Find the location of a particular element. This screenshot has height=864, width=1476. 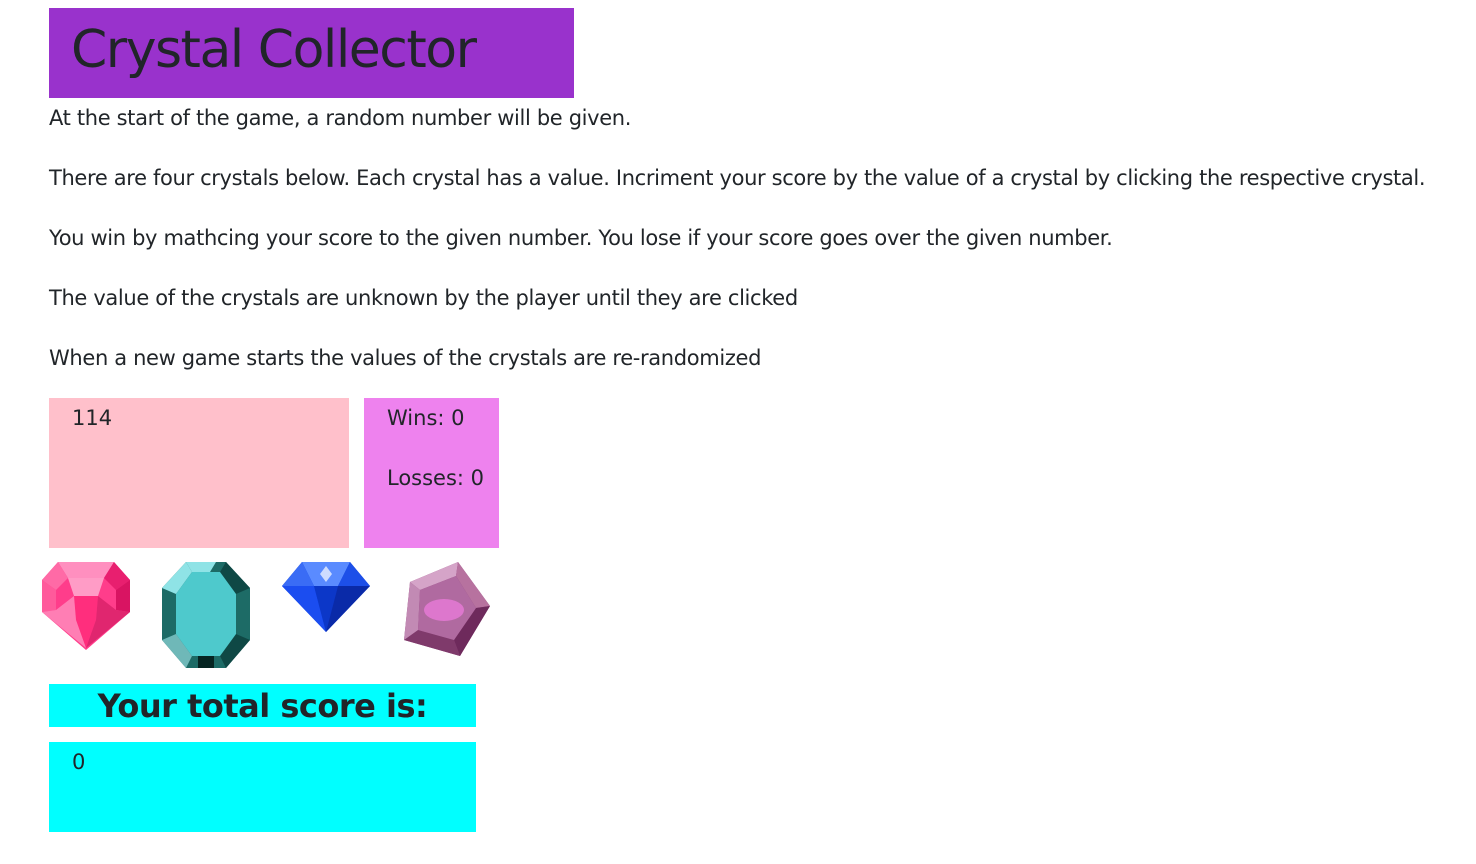

score-label: Your total score is: is located at coordinates (262, 706).